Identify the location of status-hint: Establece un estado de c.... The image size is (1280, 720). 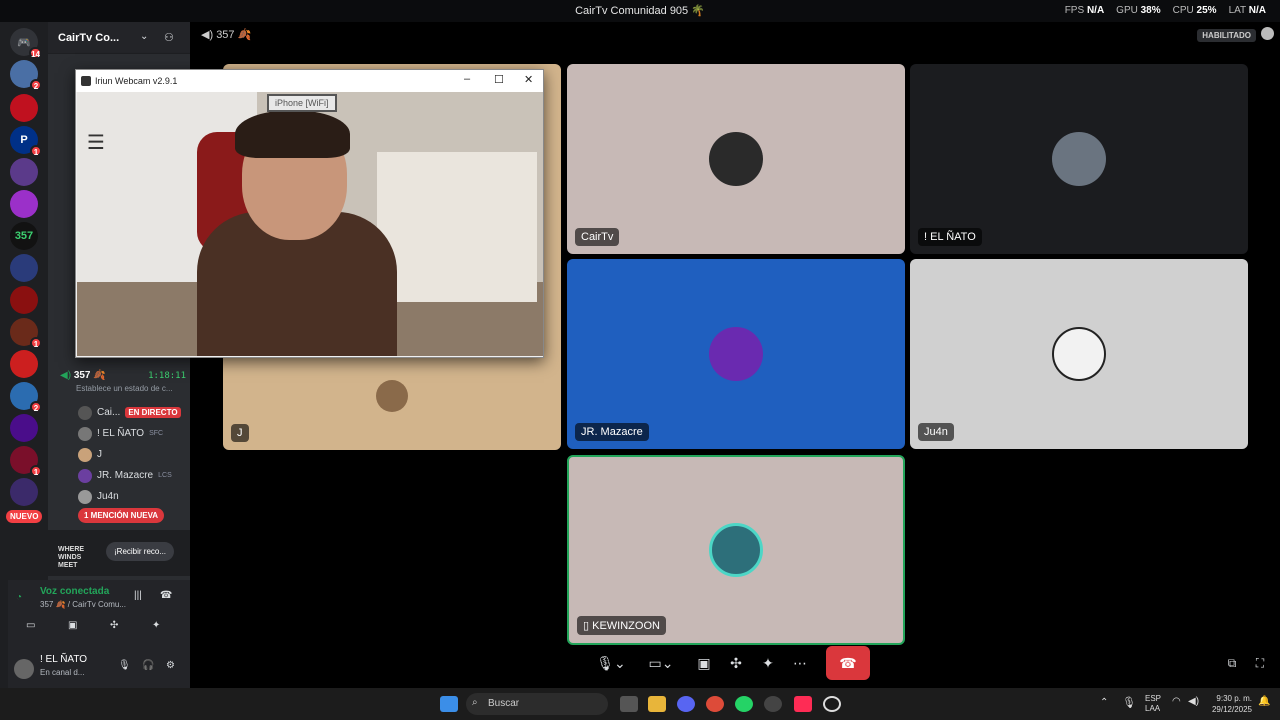
(124, 388).